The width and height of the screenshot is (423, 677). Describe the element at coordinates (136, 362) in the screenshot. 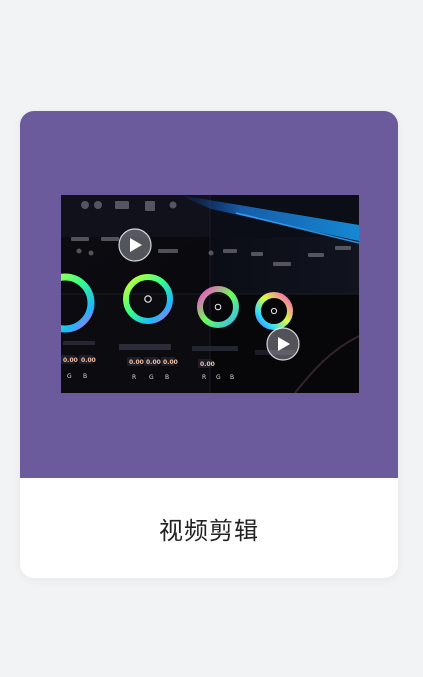

I see `grading-value-3: 0.00` at that location.